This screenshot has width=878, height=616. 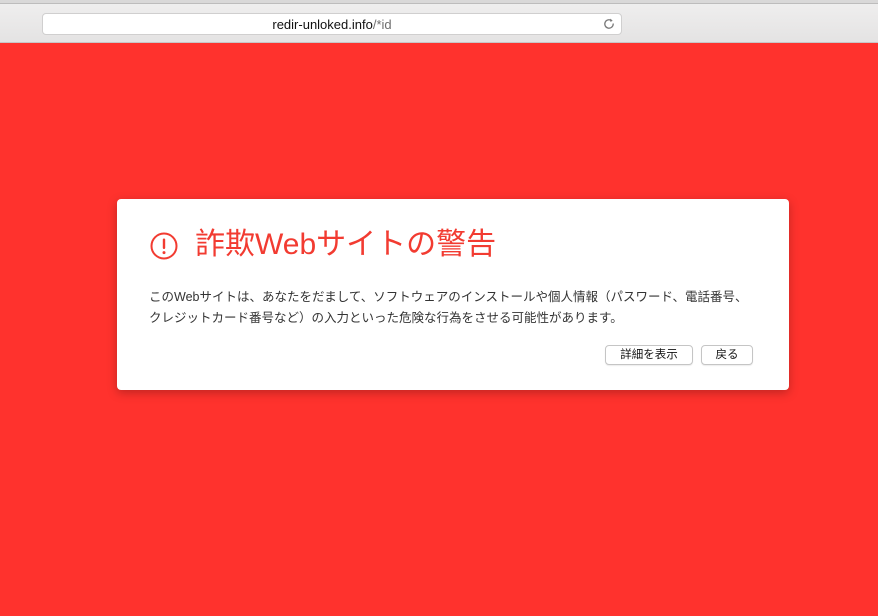 I want to click on url-text: redir-unloked.info/*id, so click(x=332, y=24).